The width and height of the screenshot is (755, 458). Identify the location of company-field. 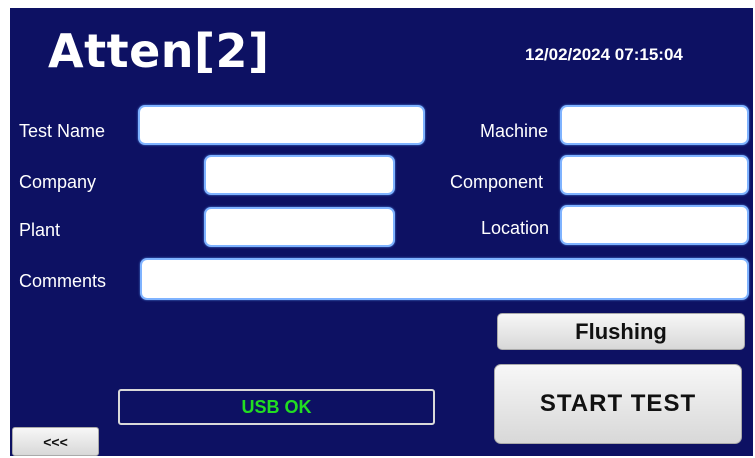
(299, 175).